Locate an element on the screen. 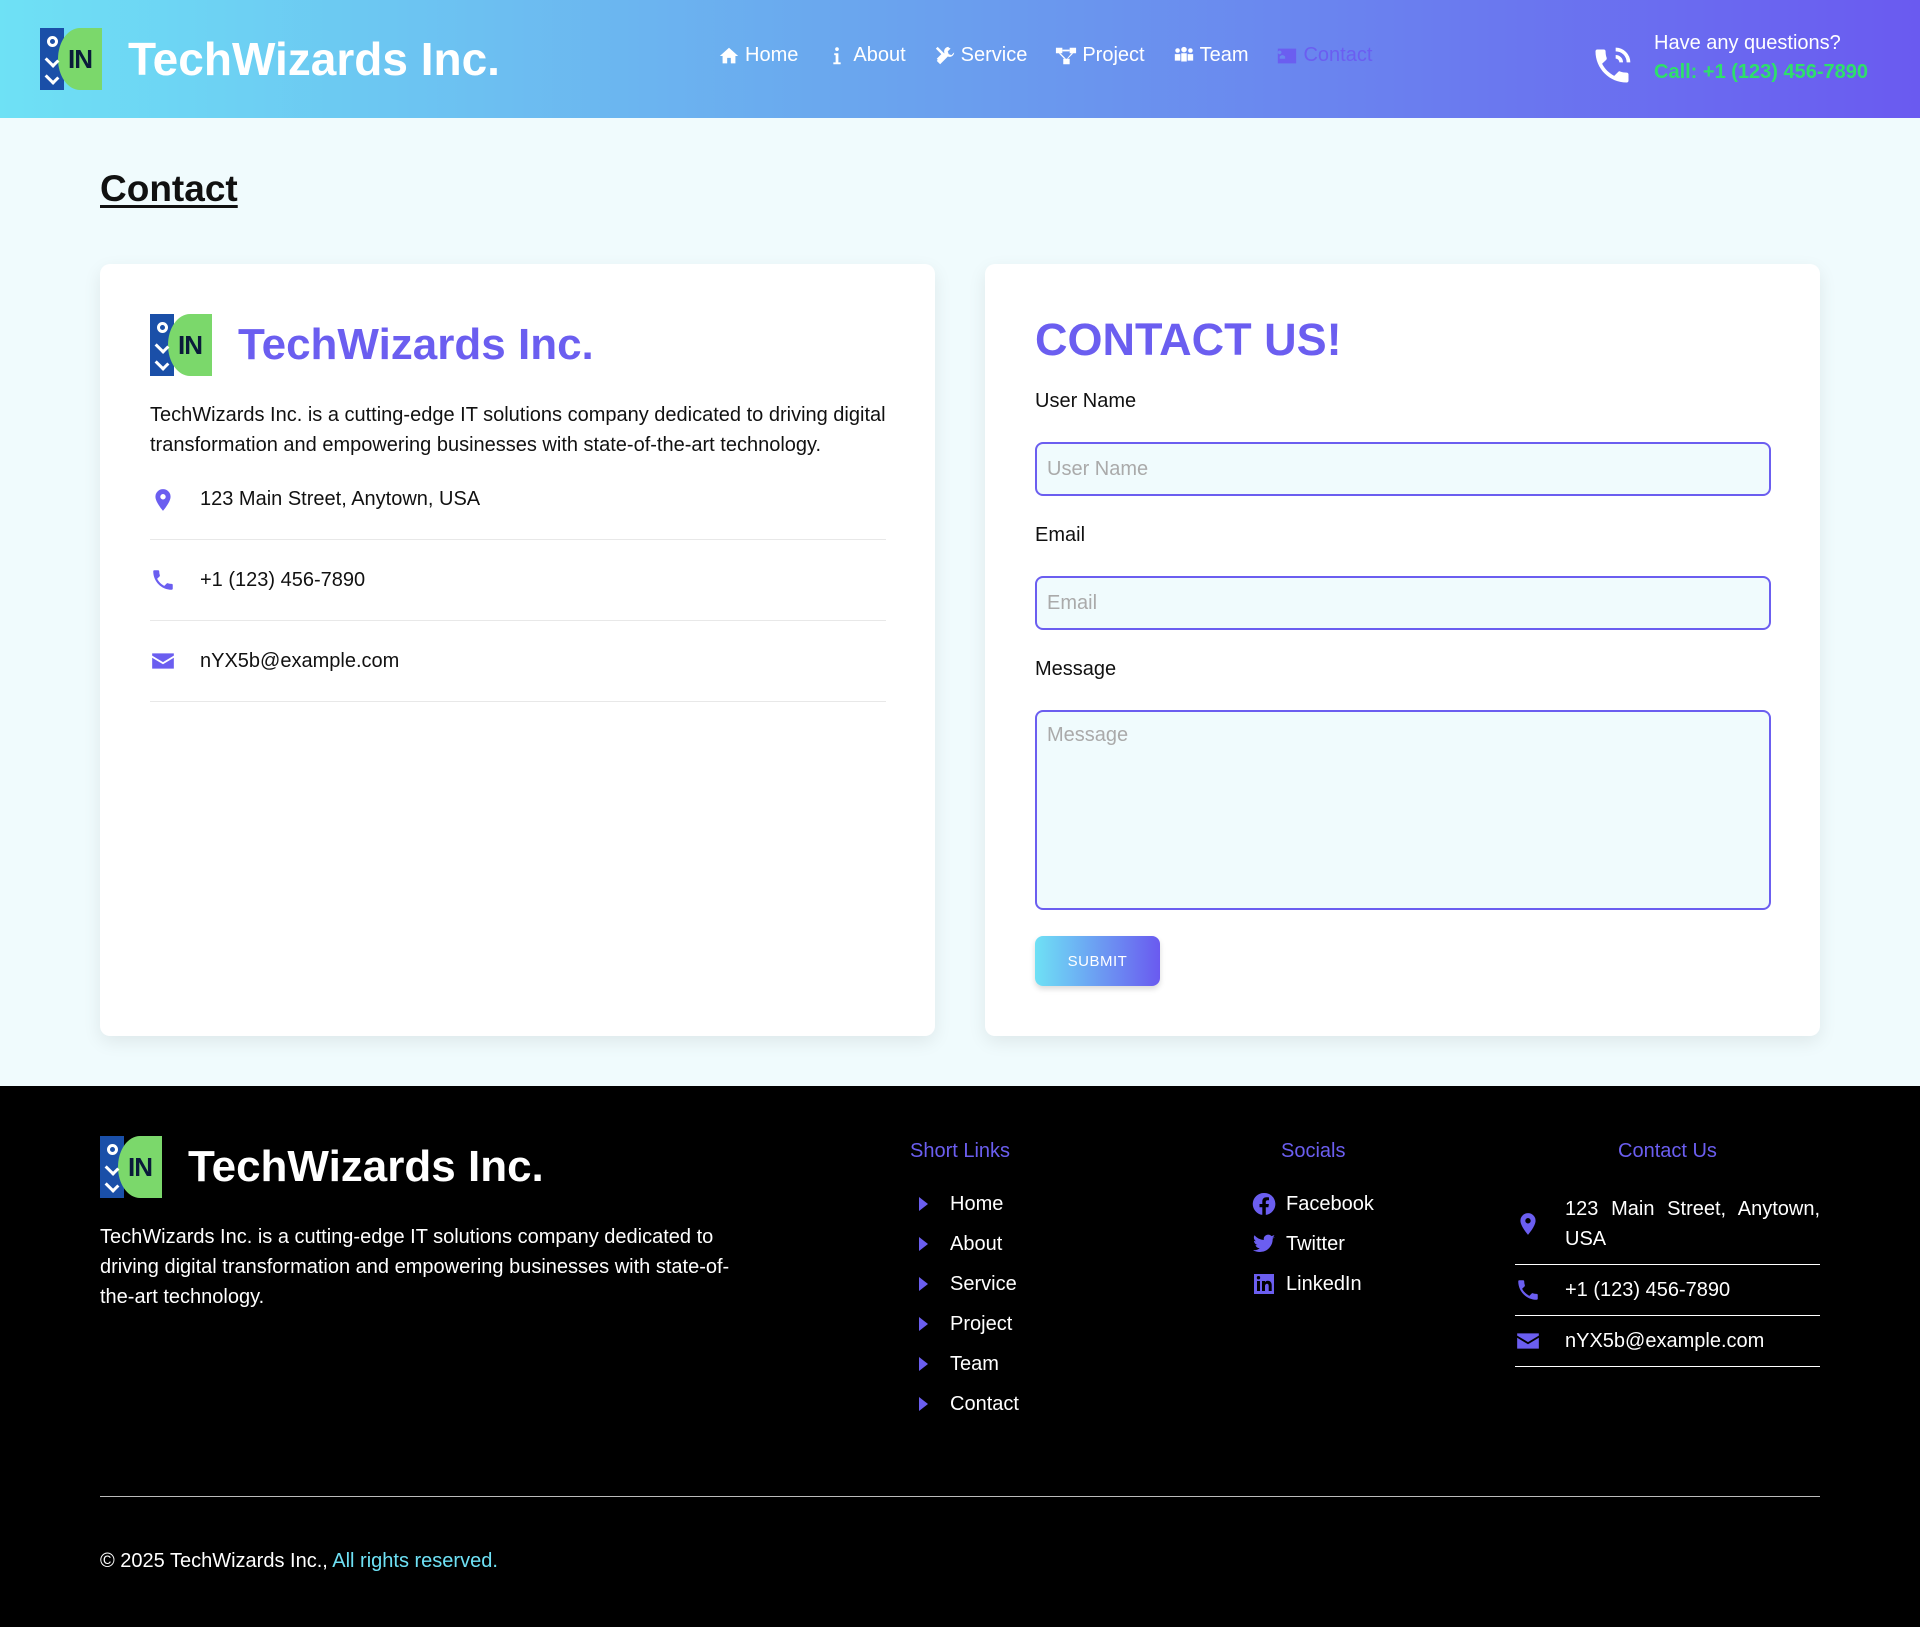 The image size is (1920, 1627). copyright-text: © 2025 TechWizards Inc., is located at coordinates (214, 1561).